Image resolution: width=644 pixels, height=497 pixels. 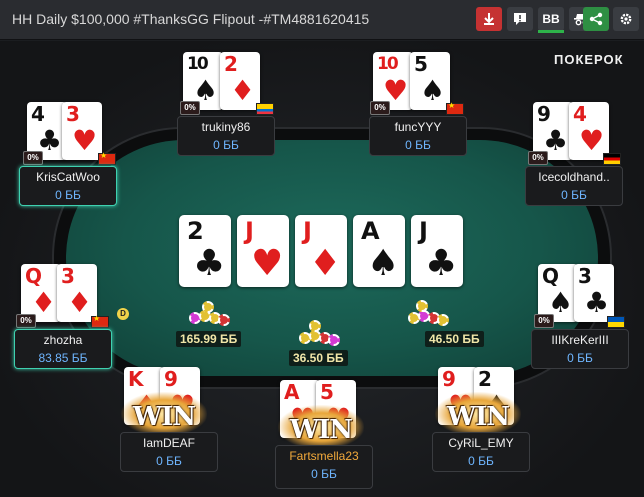 What do you see at coordinates (455, 108) in the screenshot?
I see `flag-china-icon` at bounding box center [455, 108].